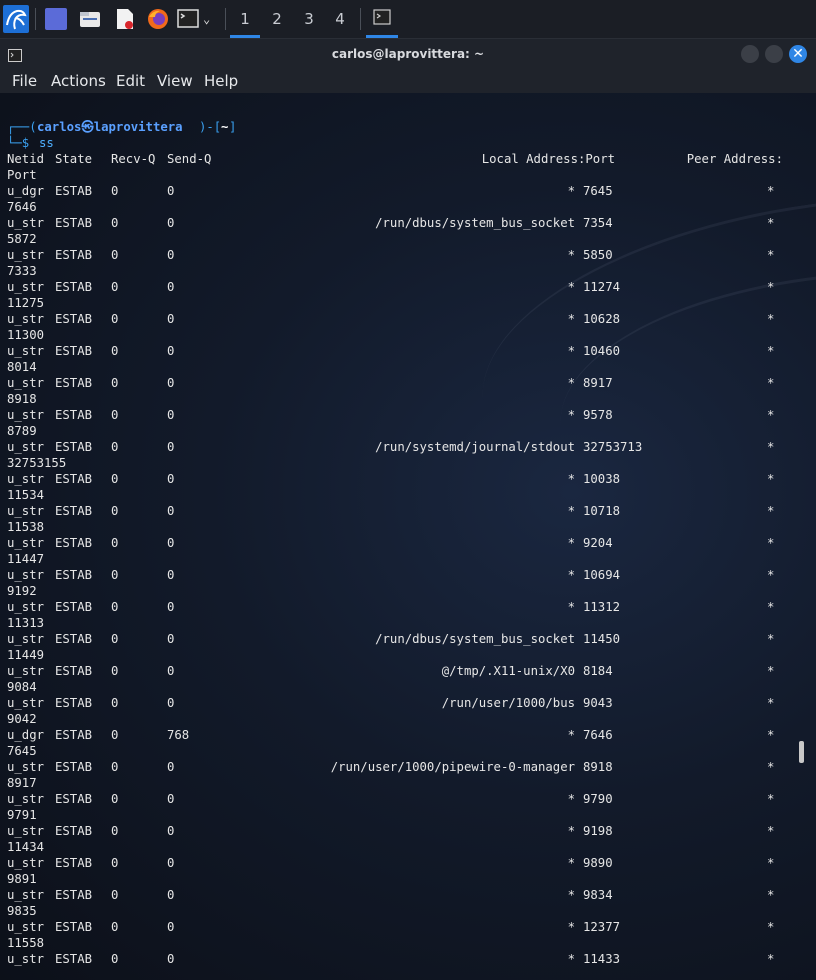 The image size is (816, 980). What do you see at coordinates (407, 383) in the screenshot?
I see `table-row: u_str ESTAB 0 0 * 8917 *` at bounding box center [407, 383].